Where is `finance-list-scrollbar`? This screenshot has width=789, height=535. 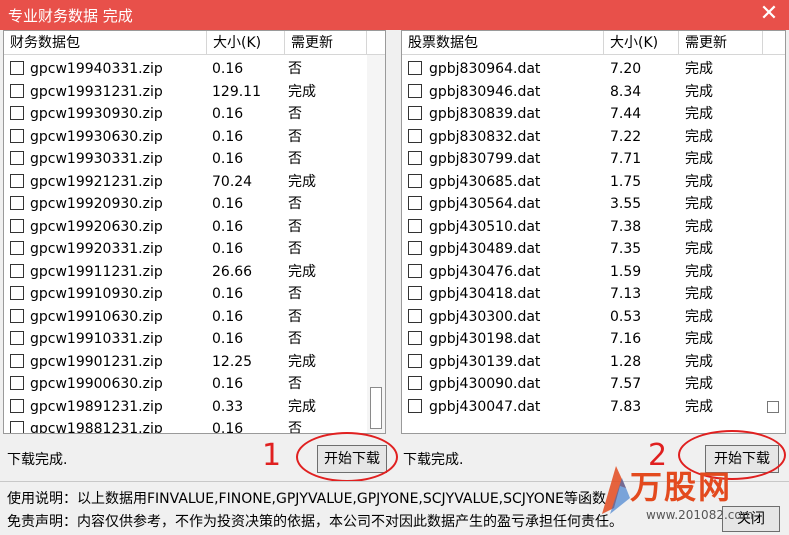
finance-list-scrollbar is located at coordinates (376, 244).